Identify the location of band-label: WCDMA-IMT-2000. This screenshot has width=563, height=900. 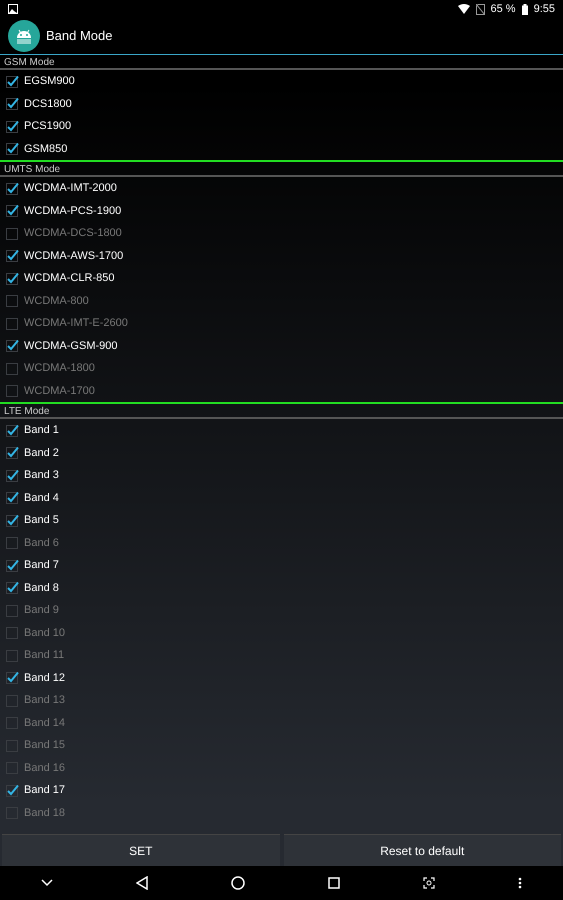
(70, 188).